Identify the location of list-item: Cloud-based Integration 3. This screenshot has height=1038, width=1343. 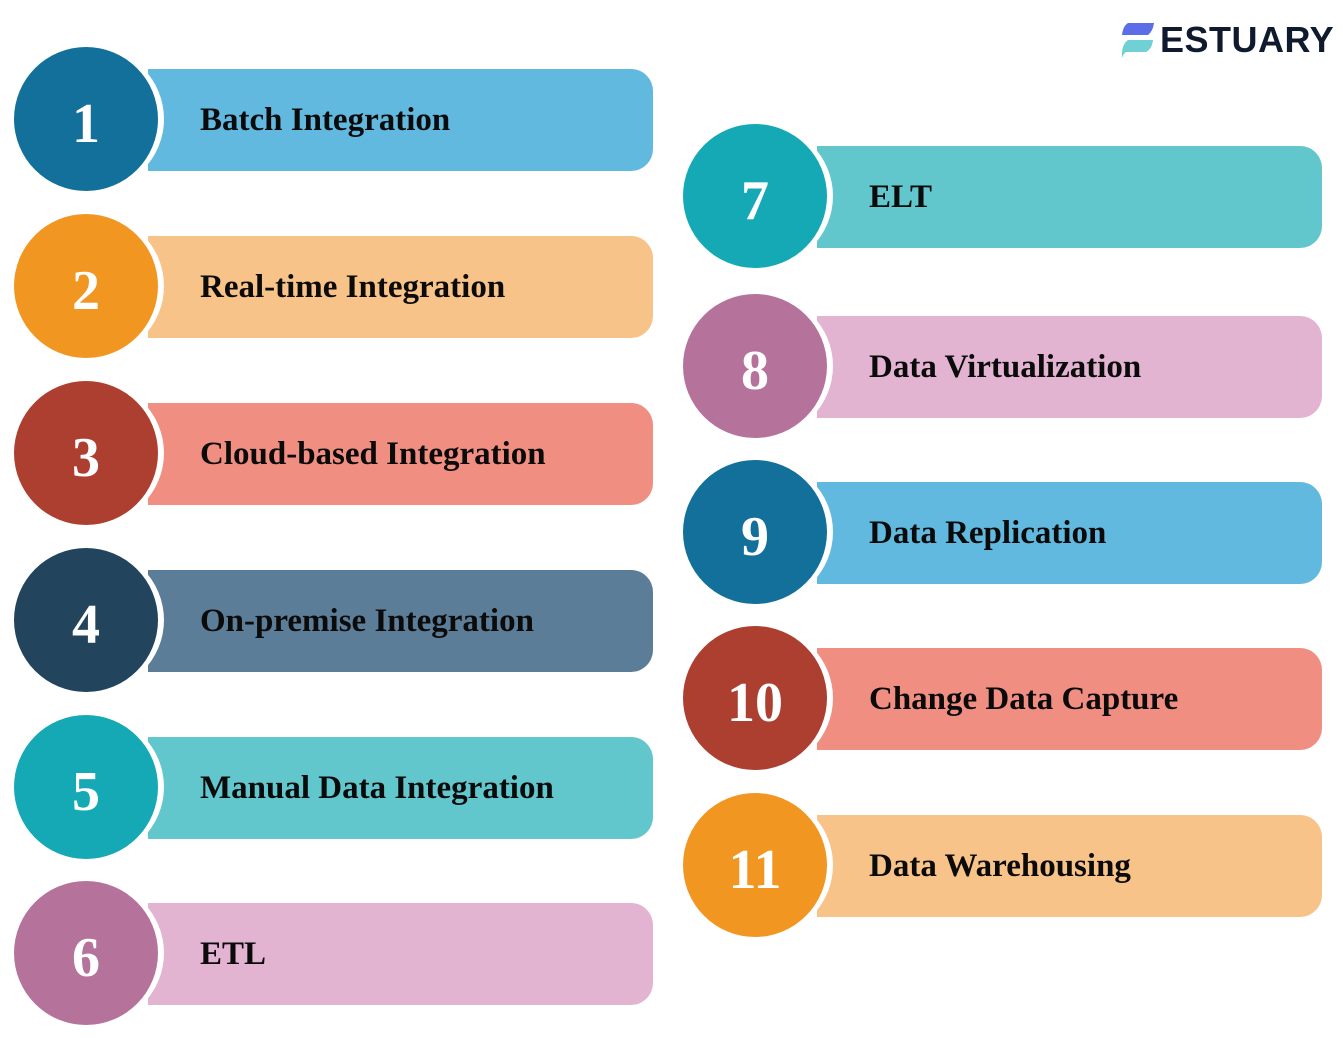
(334, 454).